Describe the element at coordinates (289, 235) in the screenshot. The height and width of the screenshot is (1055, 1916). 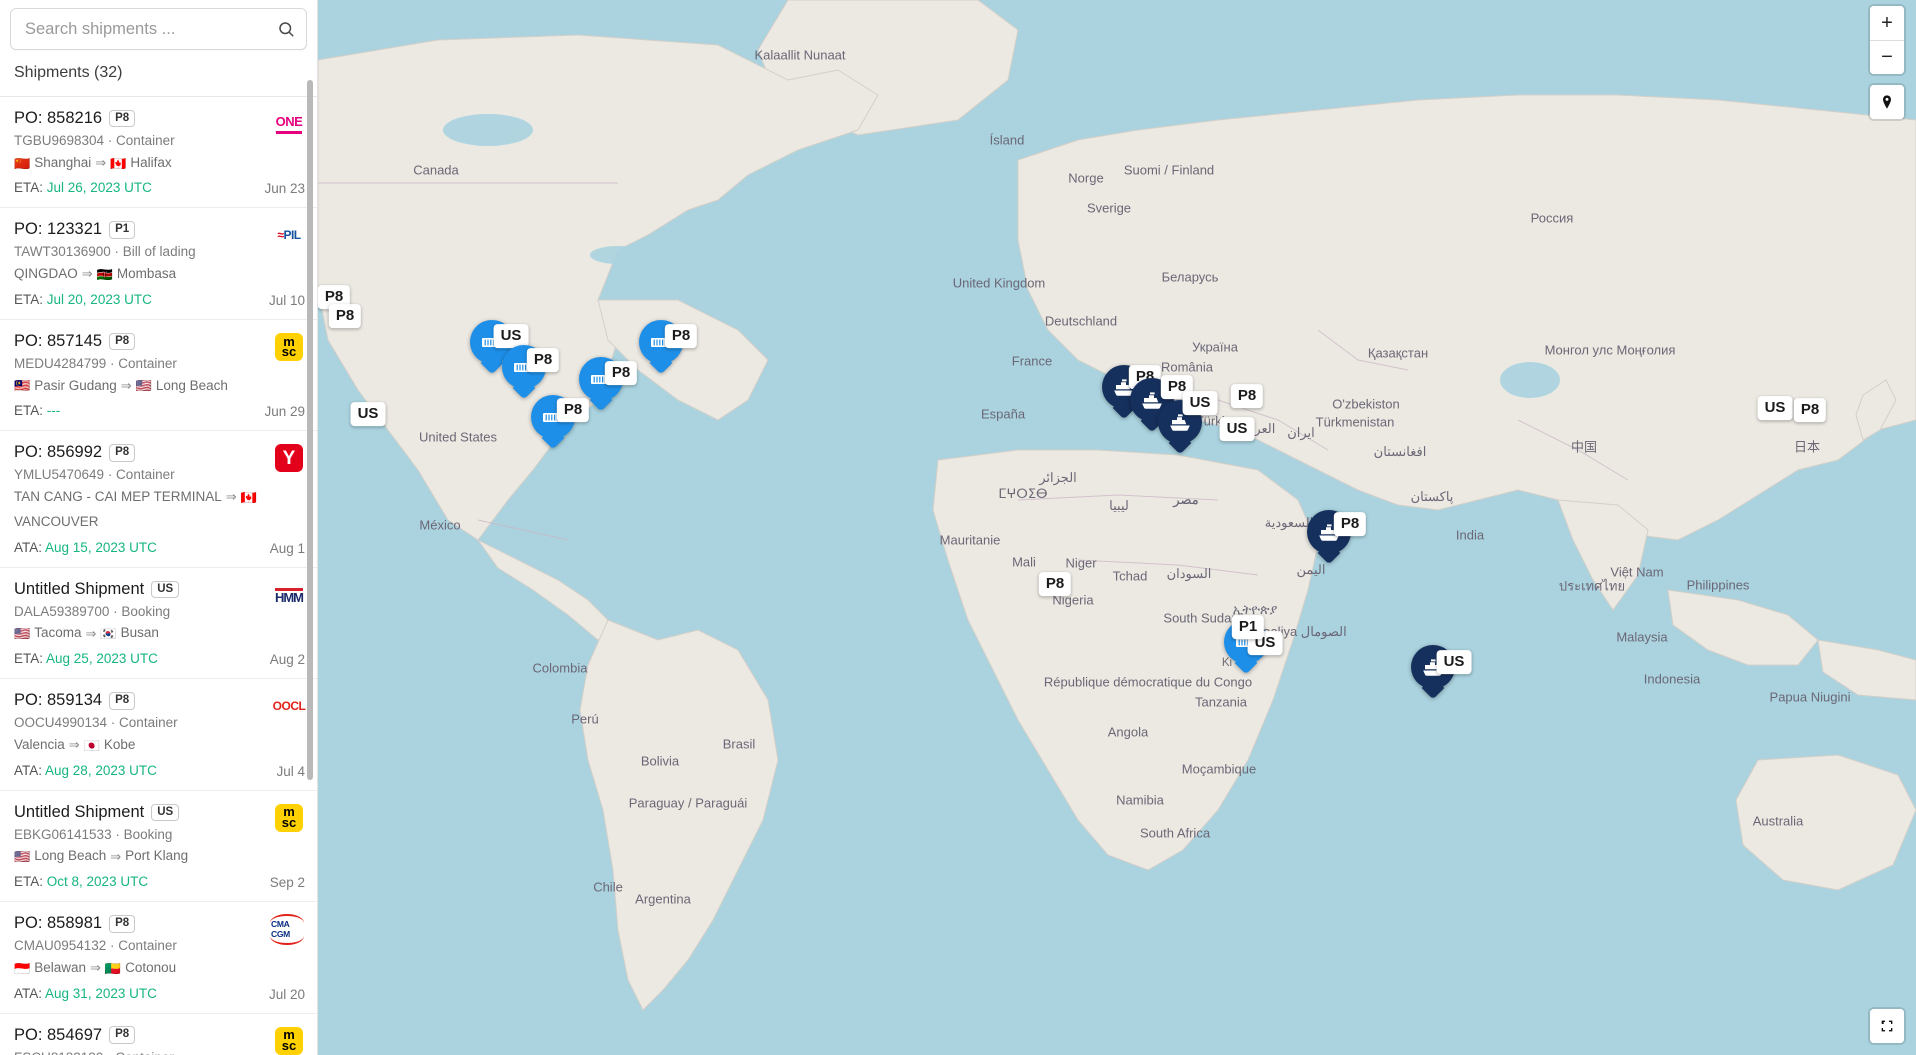
I see `carrier-logo: ≈PIL` at that location.